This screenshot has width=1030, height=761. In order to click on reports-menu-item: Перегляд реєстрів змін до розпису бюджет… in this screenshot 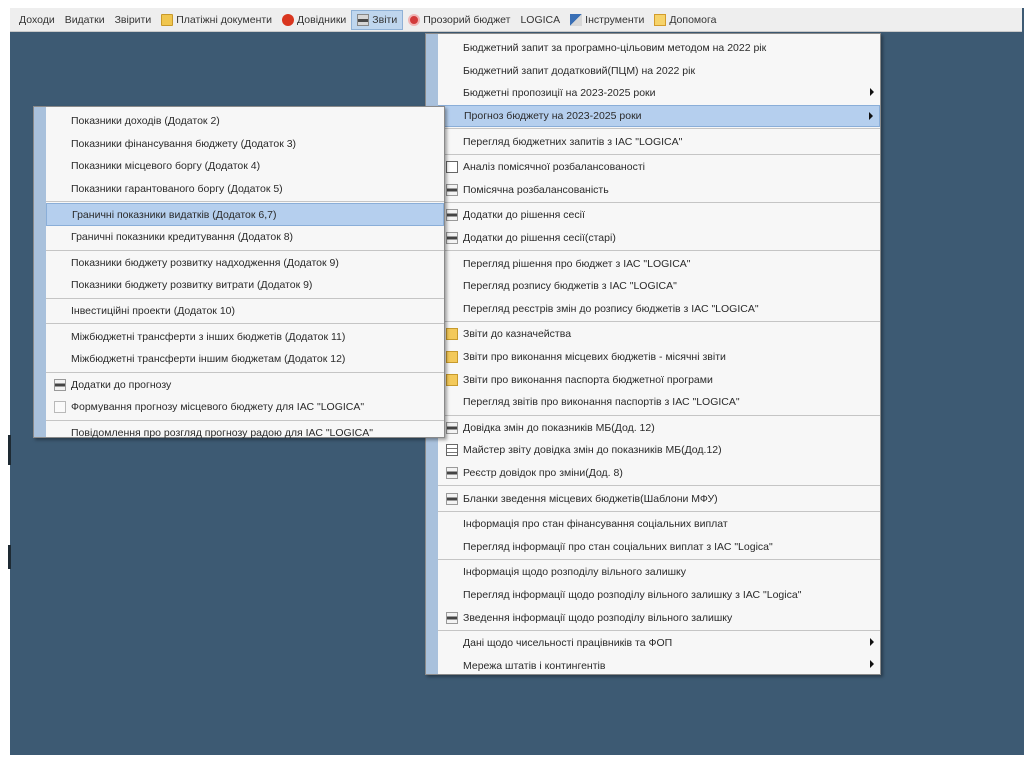, I will do `click(659, 309)`.